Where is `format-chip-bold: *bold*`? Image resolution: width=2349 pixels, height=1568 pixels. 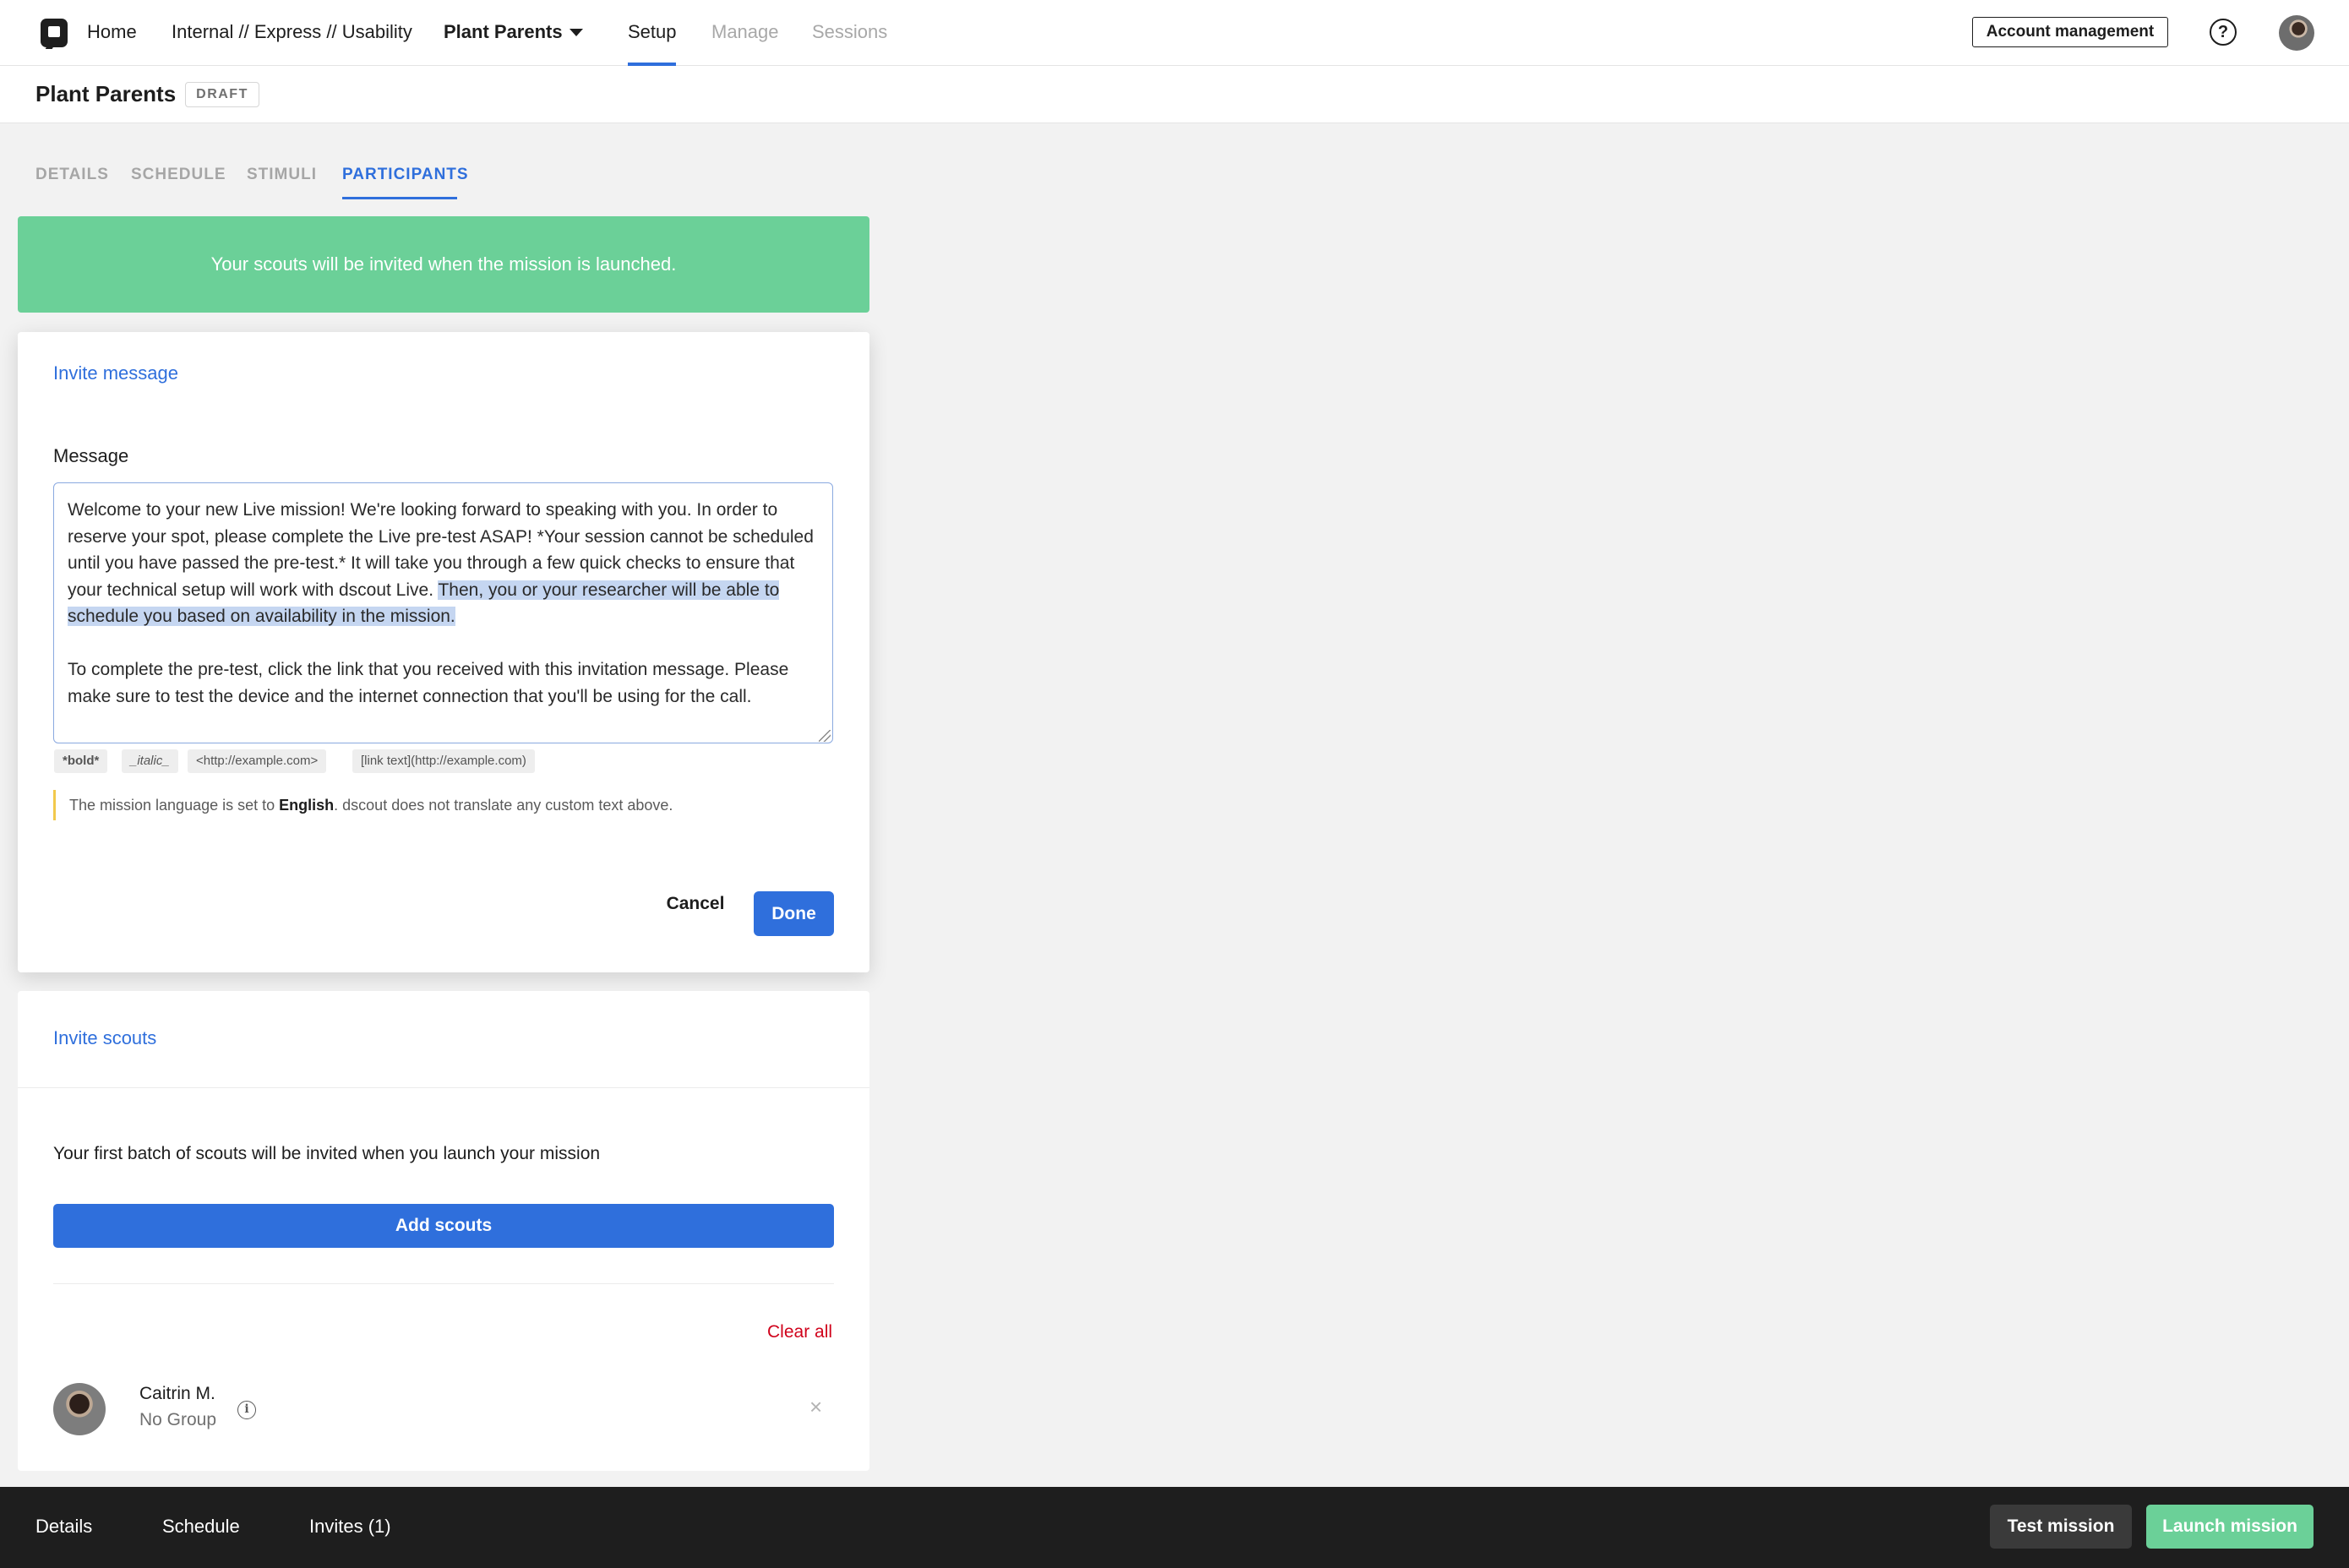
format-chip-bold: *bold* is located at coordinates (81, 761).